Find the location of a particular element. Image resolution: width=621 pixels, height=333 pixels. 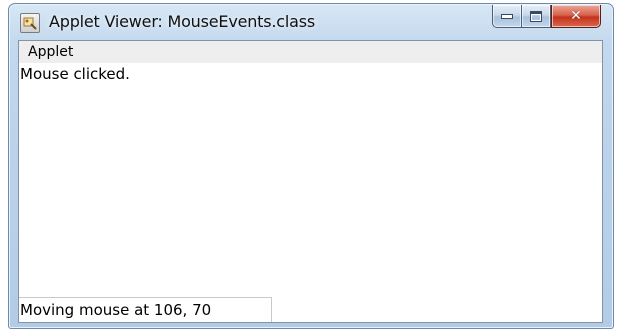

menu-bar: Applet is located at coordinates (310, 52).